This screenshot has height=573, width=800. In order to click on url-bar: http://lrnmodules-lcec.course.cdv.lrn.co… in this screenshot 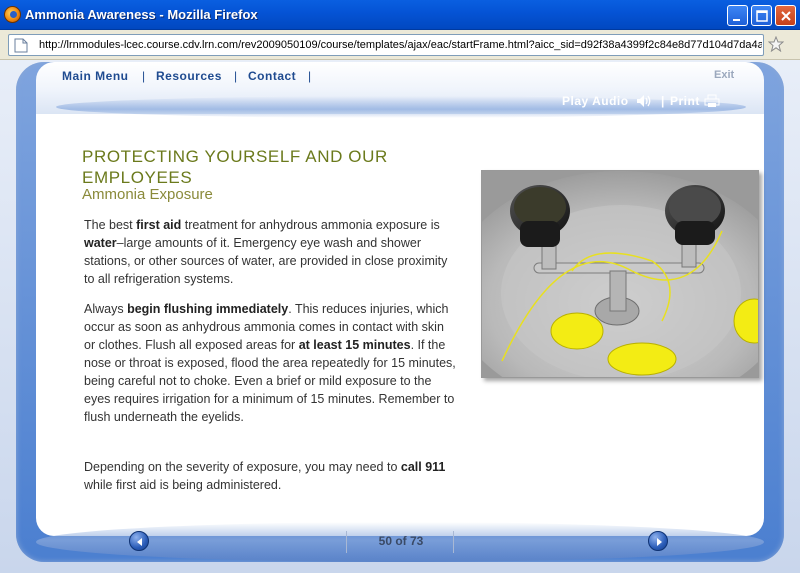, I will do `click(386, 45)`.